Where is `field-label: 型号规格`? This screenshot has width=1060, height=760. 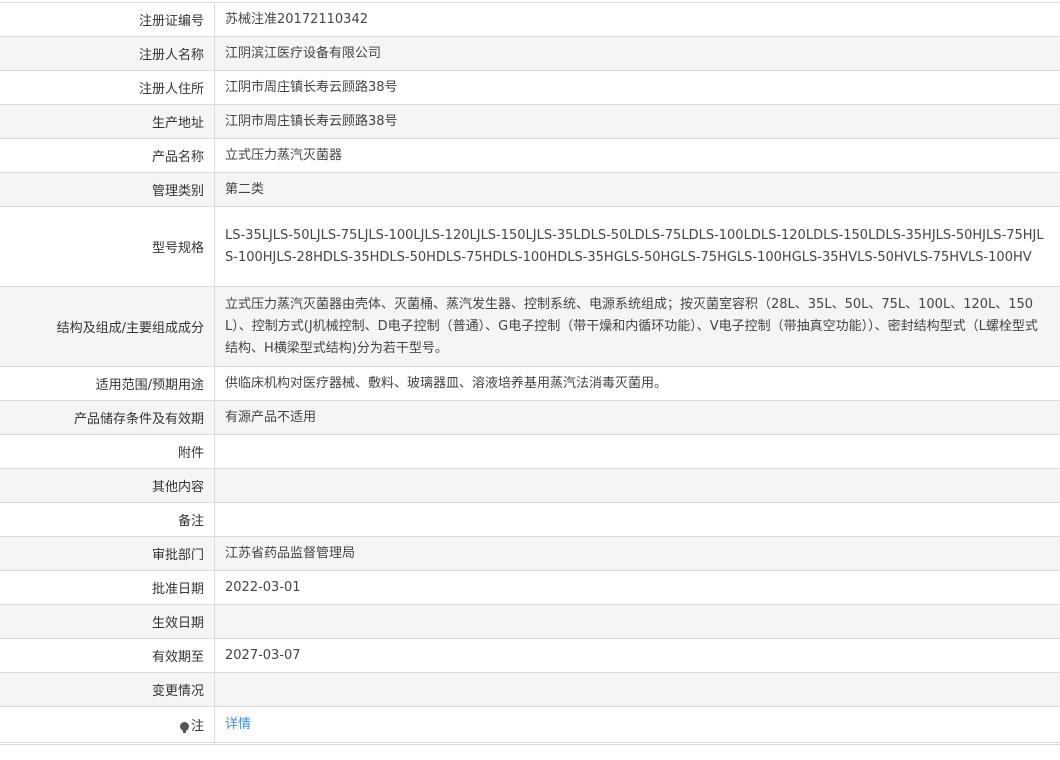
field-label: 型号规格 is located at coordinates (107, 247).